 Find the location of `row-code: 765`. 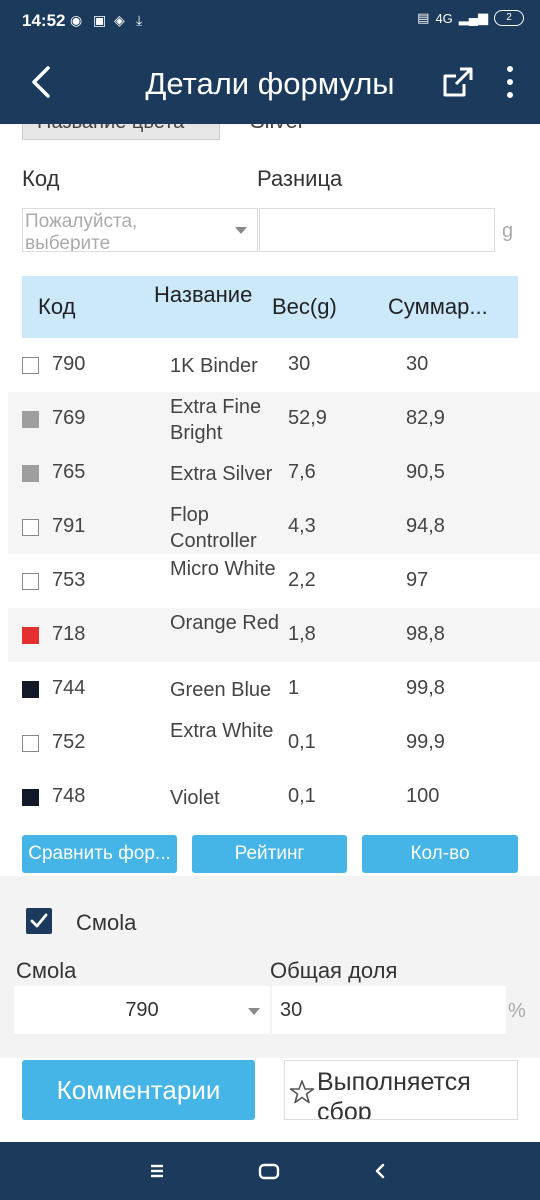

row-code: 765 is located at coordinates (69, 472).